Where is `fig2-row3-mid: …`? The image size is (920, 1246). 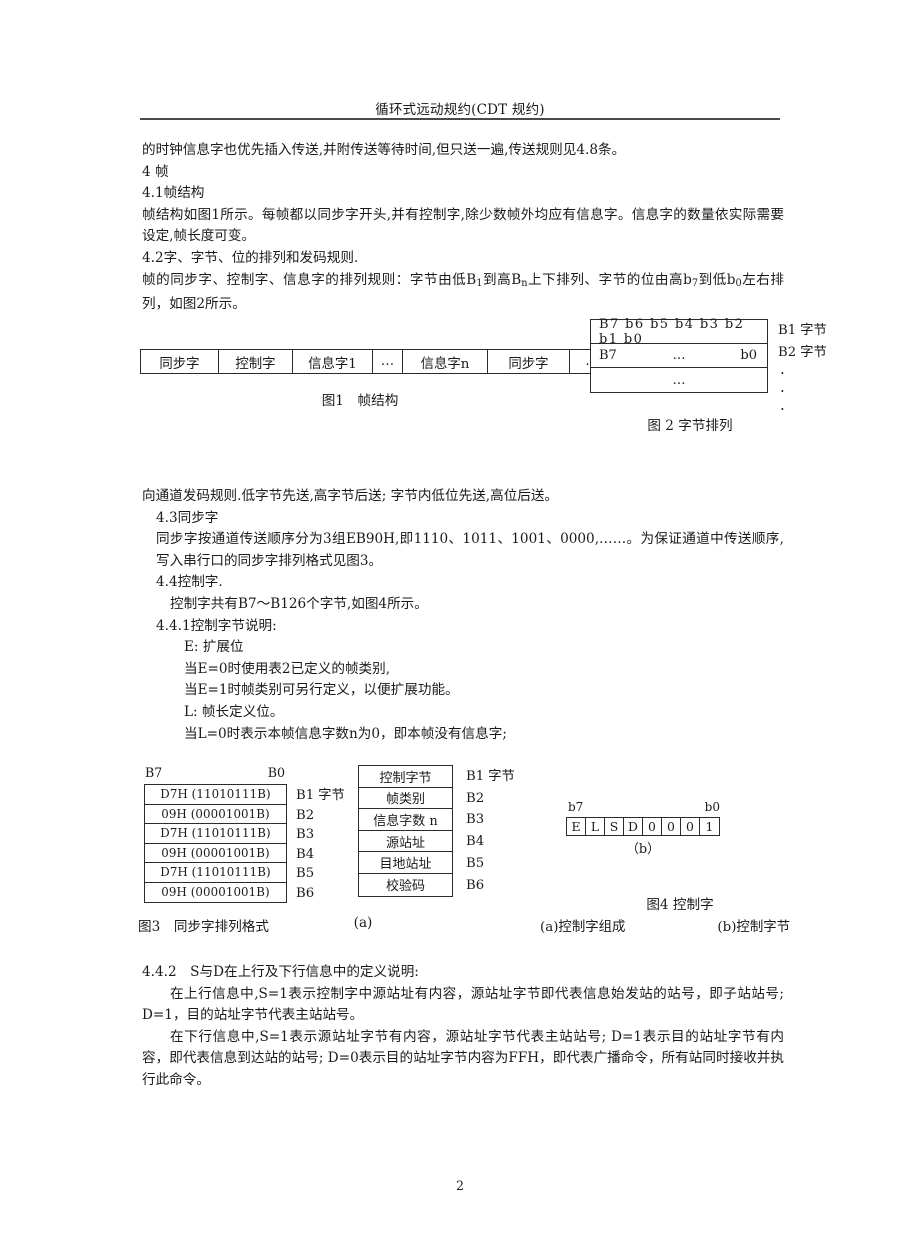
fig2-row3-mid: … is located at coordinates (679, 380).